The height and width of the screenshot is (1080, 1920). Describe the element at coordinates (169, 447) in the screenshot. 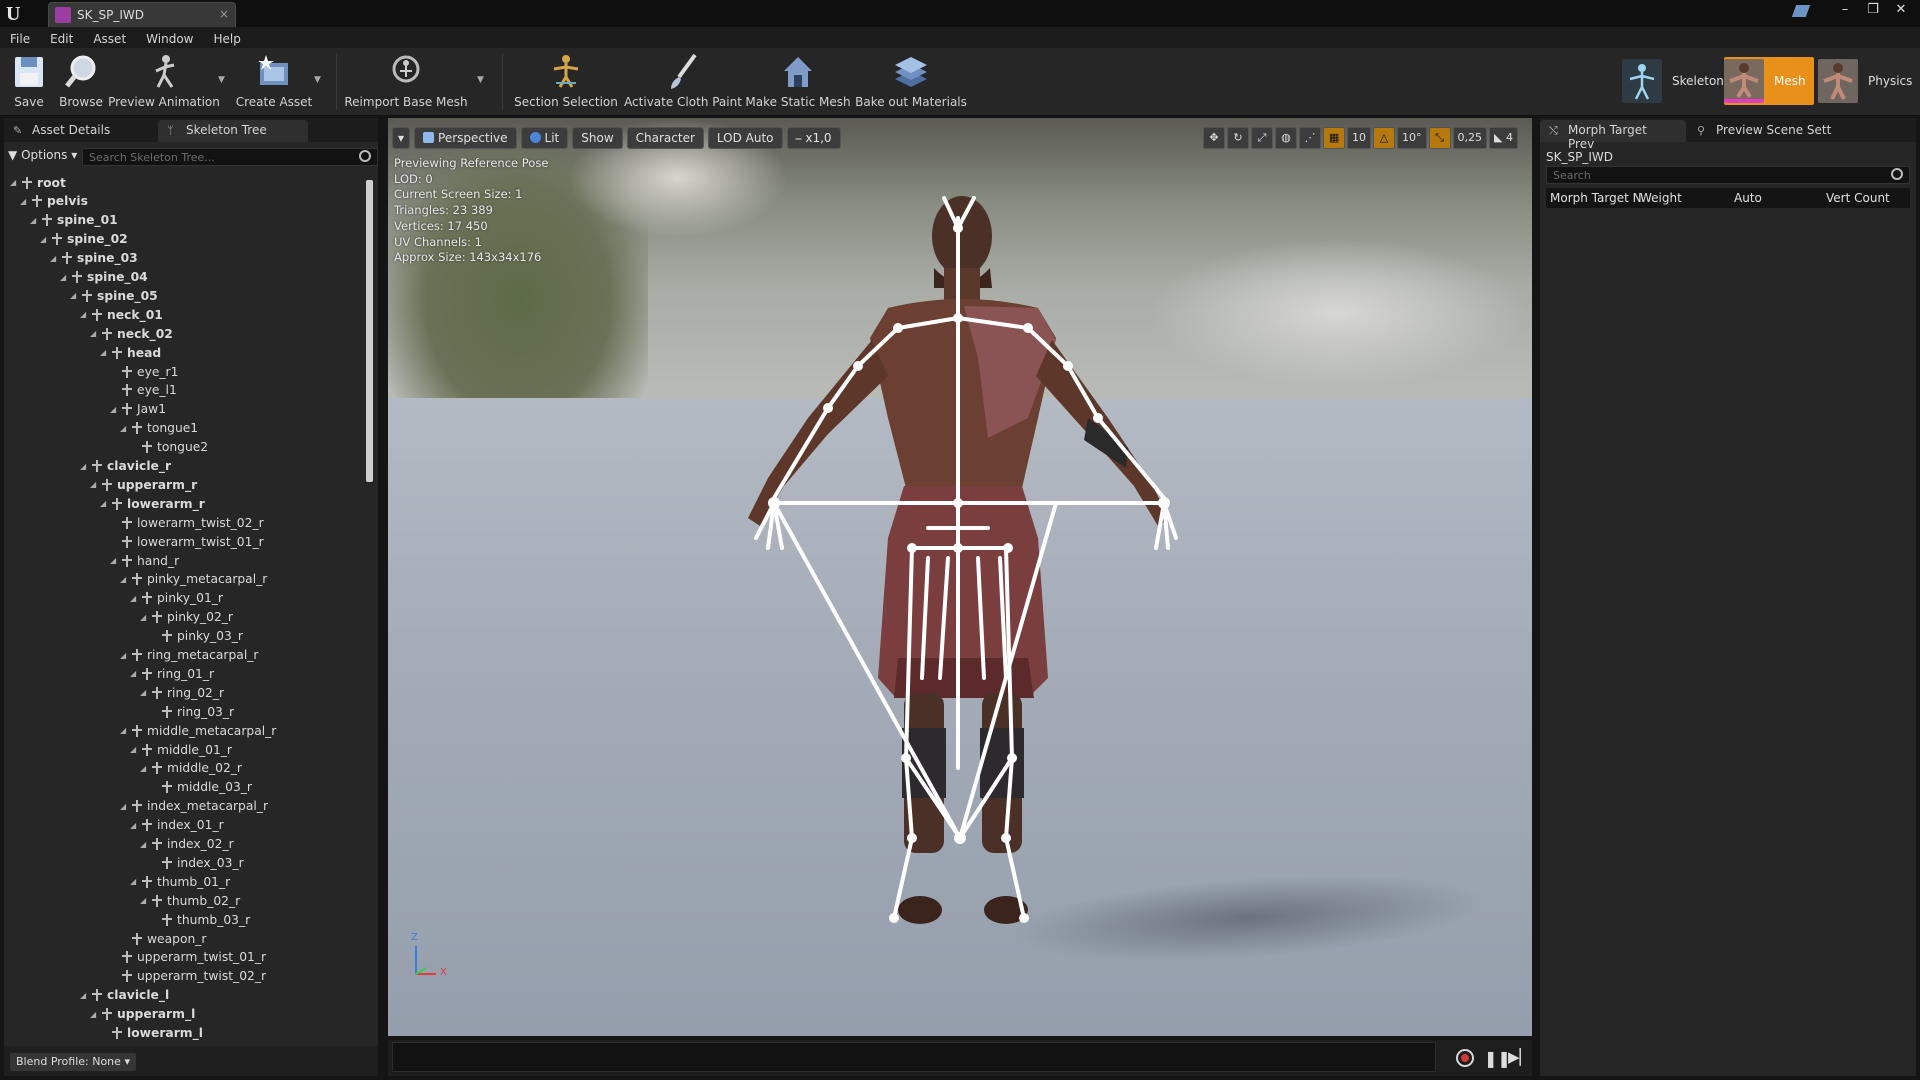

I see `tree-row: tongue2` at that location.